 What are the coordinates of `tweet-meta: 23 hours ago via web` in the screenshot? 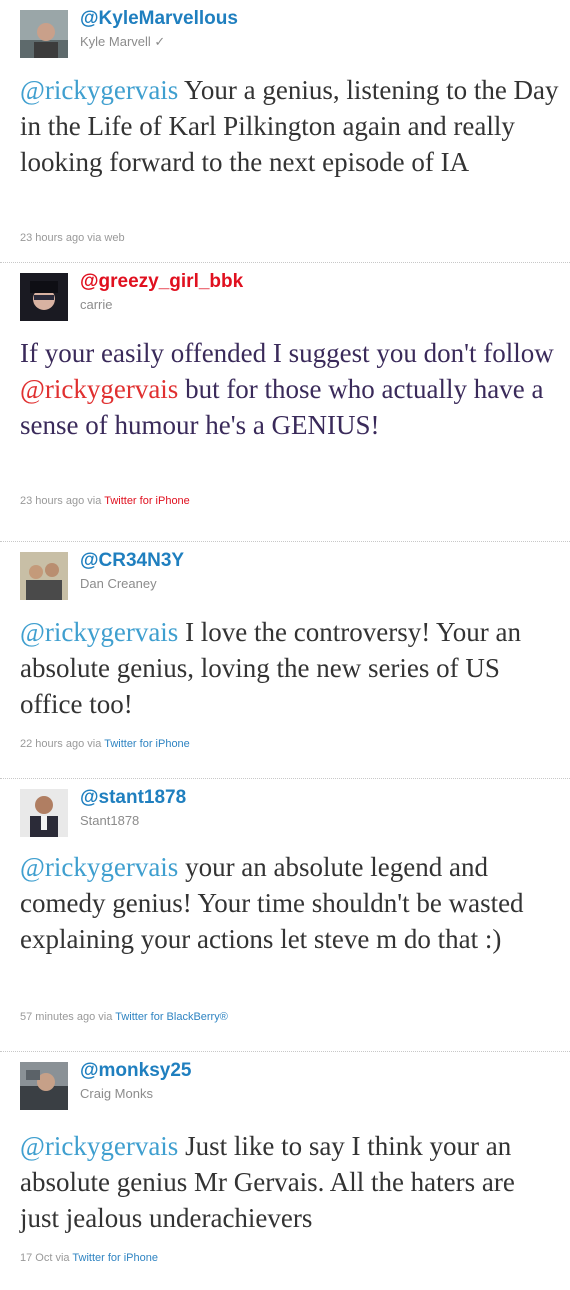 It's located at (72, 238).